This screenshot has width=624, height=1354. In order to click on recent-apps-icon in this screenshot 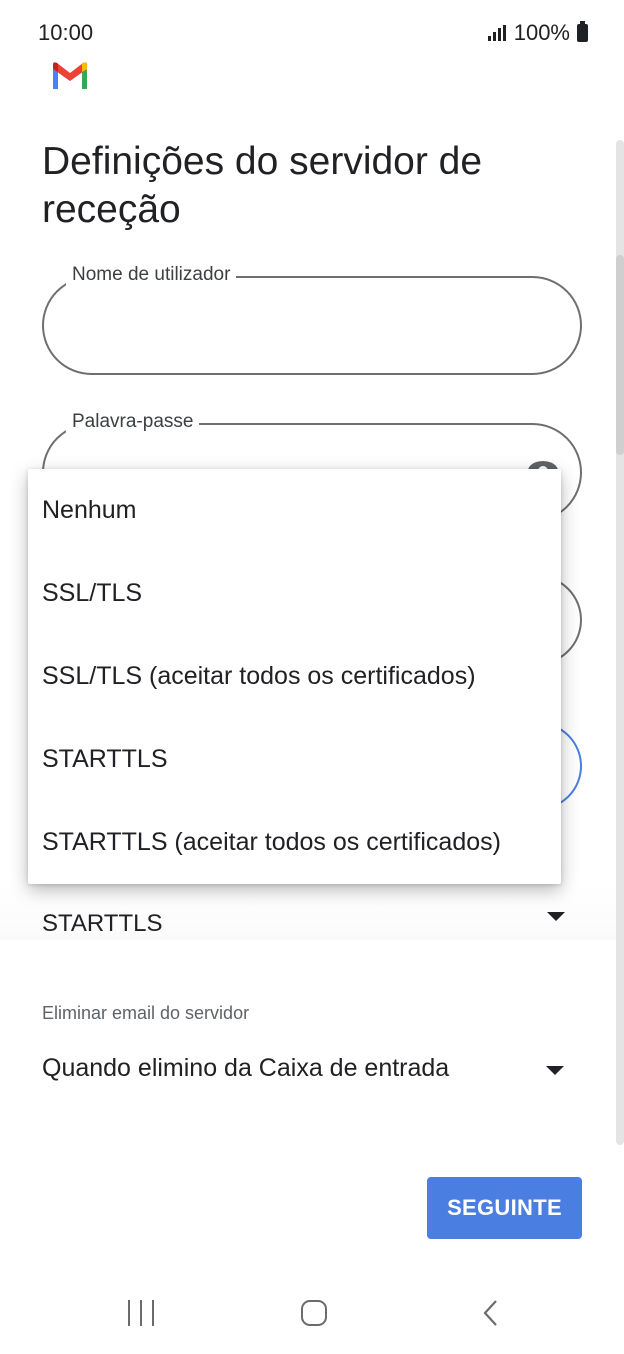, I will do `click(141, 1313)`.